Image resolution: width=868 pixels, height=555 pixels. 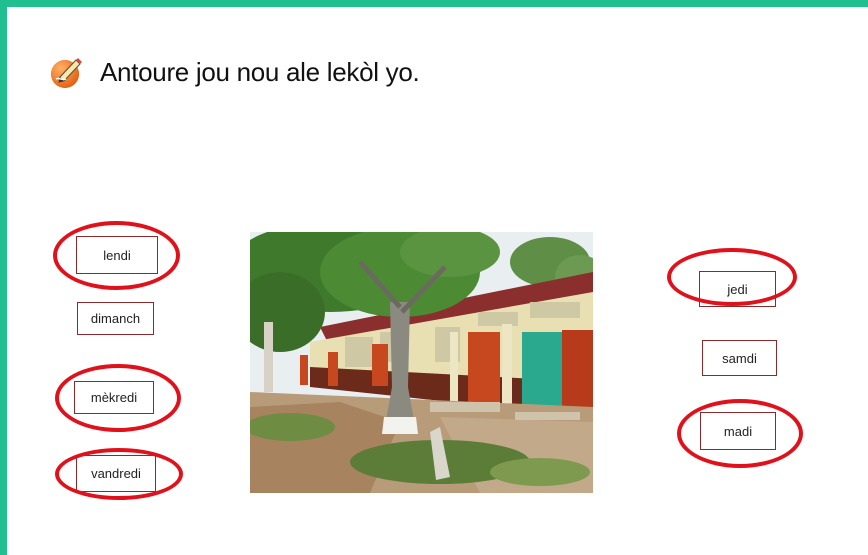 I want to click on day-box-jedi: jedi, so click(x=737, y=289).